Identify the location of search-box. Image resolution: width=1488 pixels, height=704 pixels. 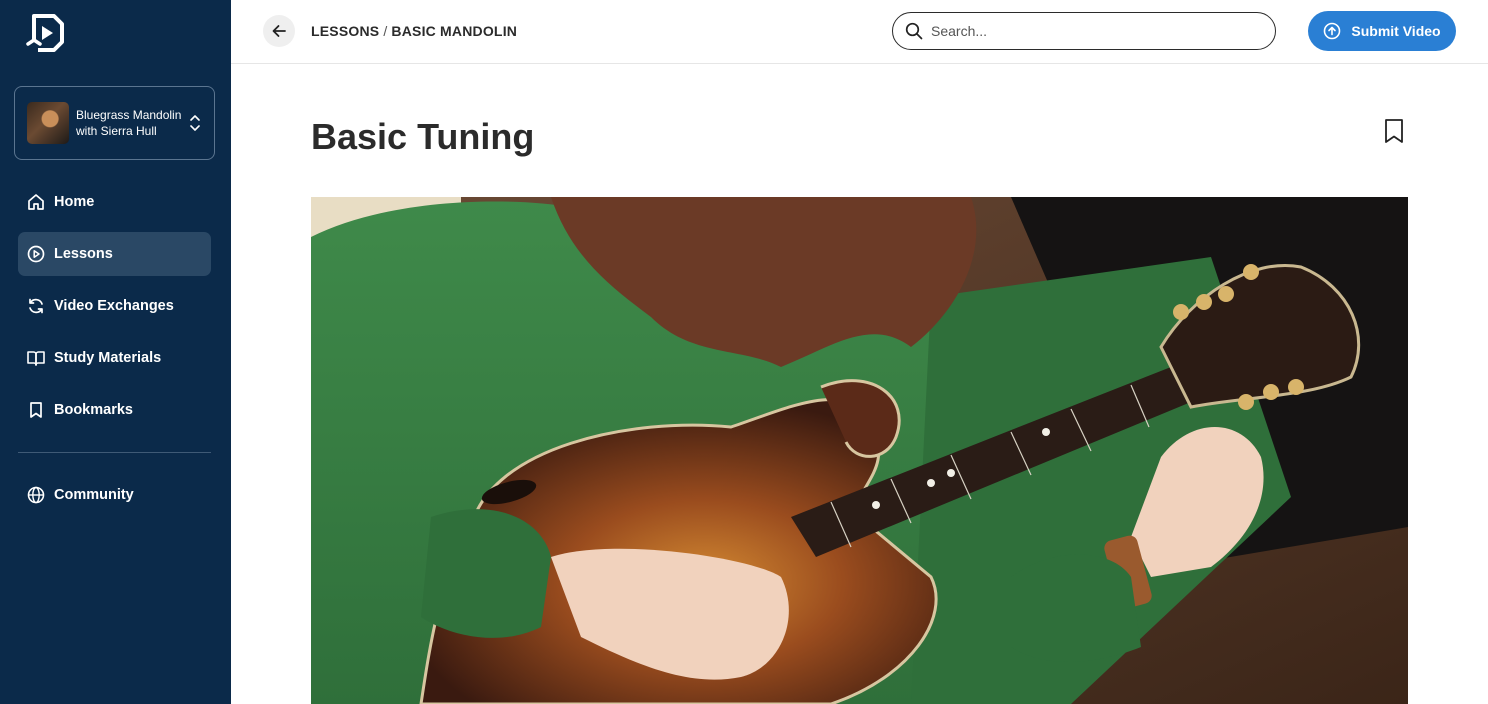
(1084, 31).